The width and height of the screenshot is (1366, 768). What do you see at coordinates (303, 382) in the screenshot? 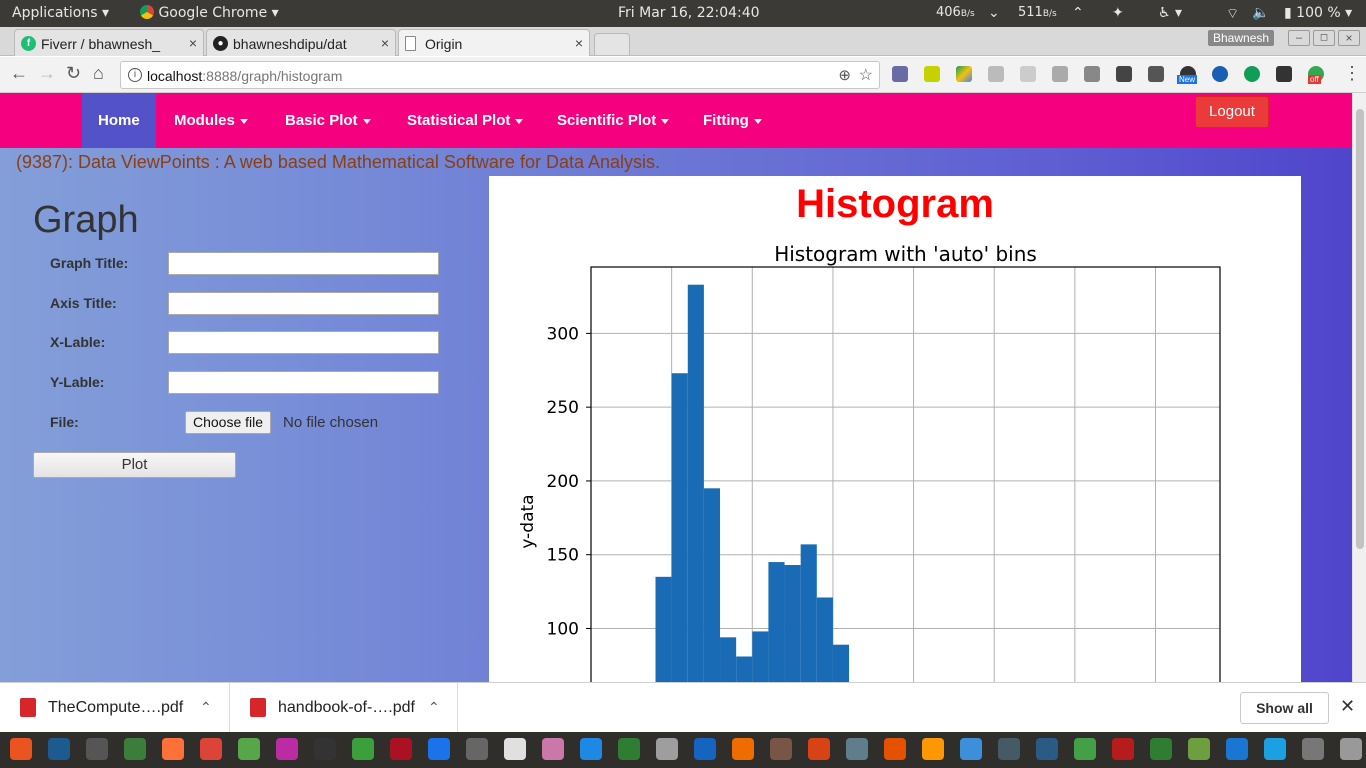
I see `y-label-input` at bounding box center [303, 382].